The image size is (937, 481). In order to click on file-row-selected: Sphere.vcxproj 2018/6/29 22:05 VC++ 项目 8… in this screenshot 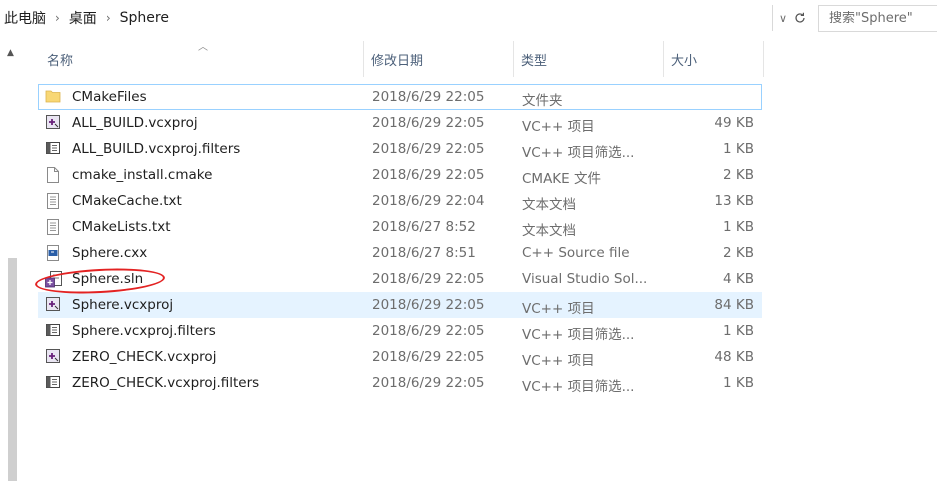, I will do `click(400, 305)`.